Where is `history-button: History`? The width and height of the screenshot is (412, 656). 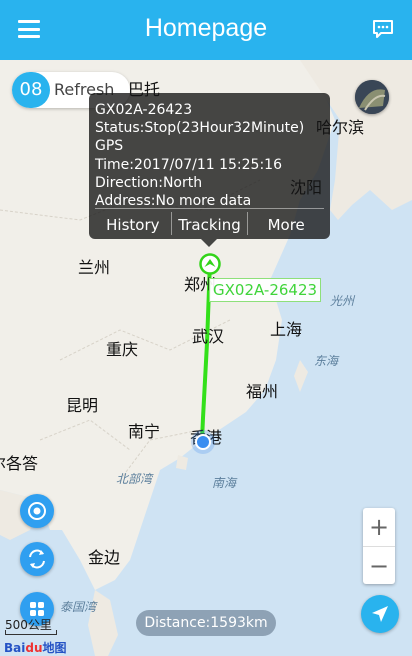 history-button: History is located at coordinates (133, 223).